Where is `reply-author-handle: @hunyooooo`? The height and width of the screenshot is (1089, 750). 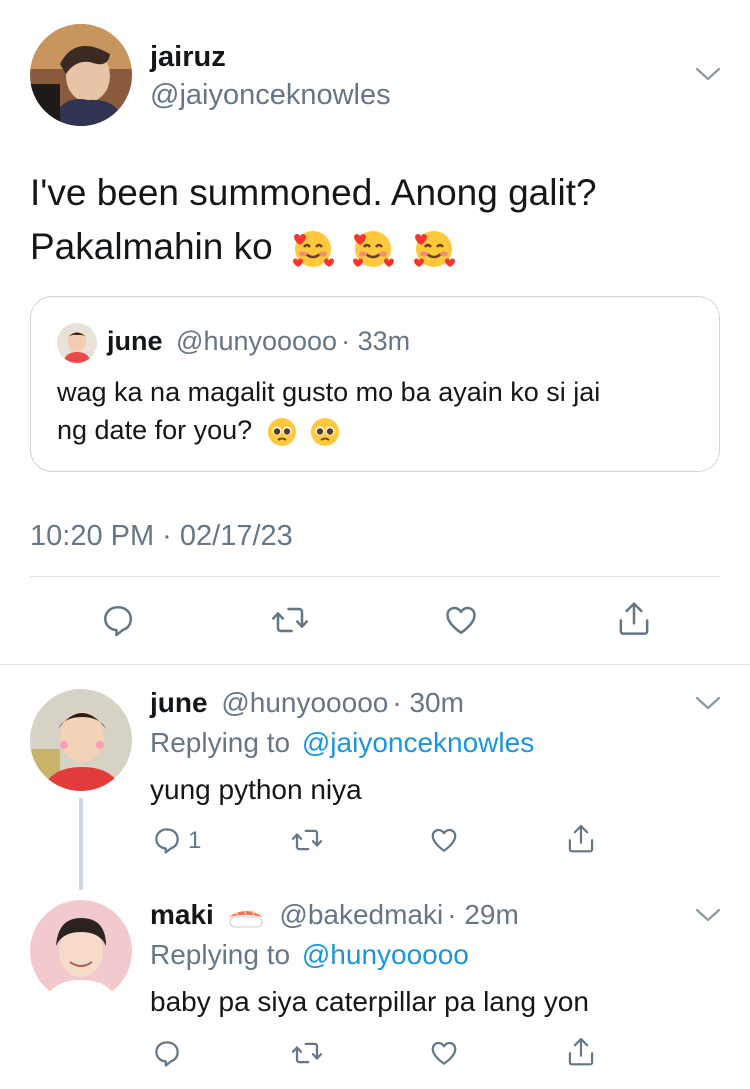
reply-author-handle: @hunyooooo is located at coordinates (304, 702).